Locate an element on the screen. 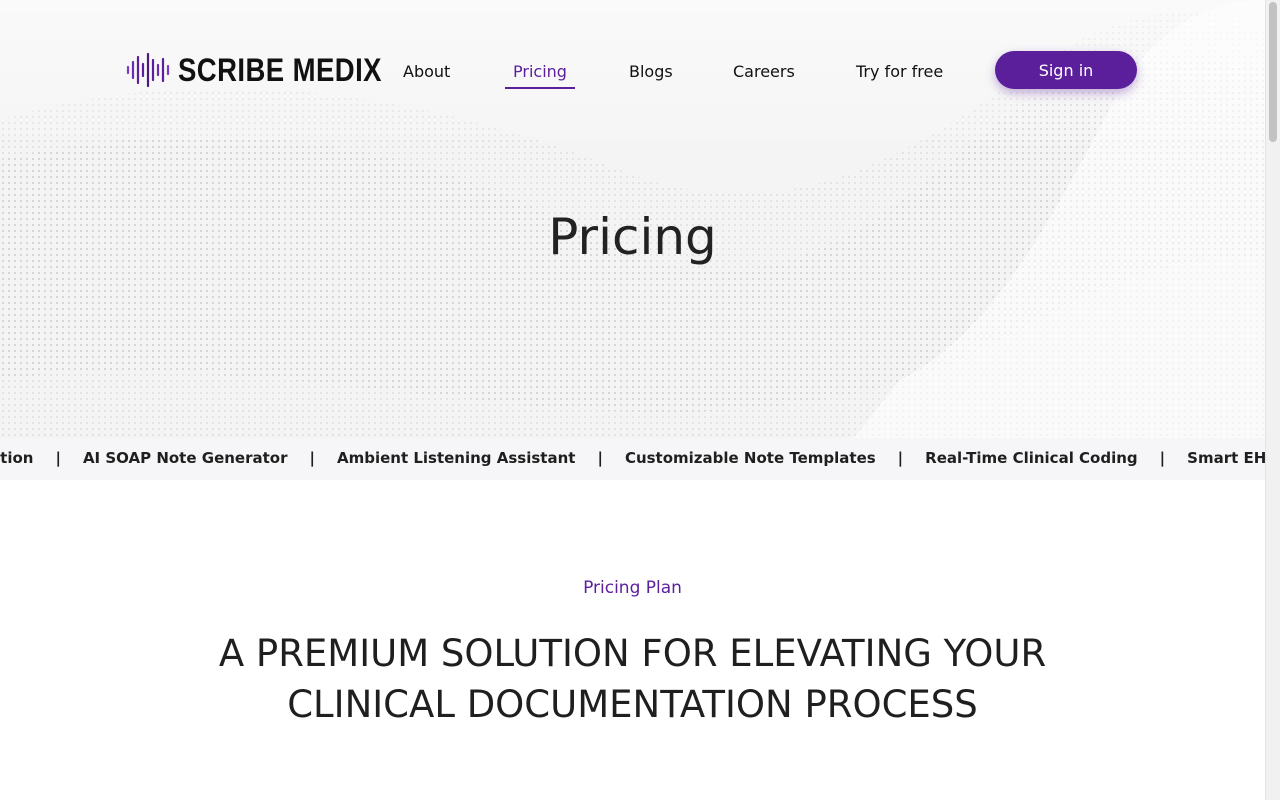  section-title-line-2: CLINICAL DOCUMENTATION PROCESS is located at coordinates (632, 704).